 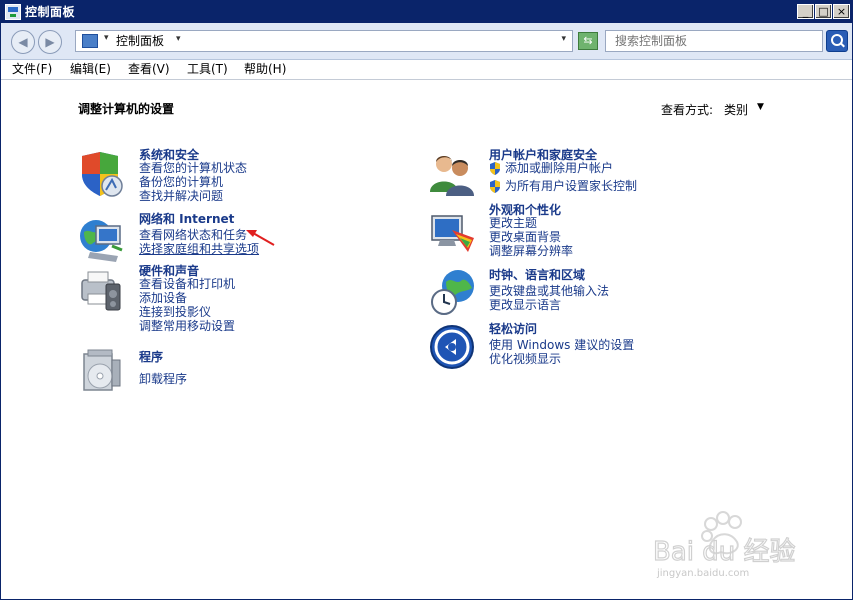 I want to click on watermark-brand: Bai du 经验, so click(x=724, y=552).